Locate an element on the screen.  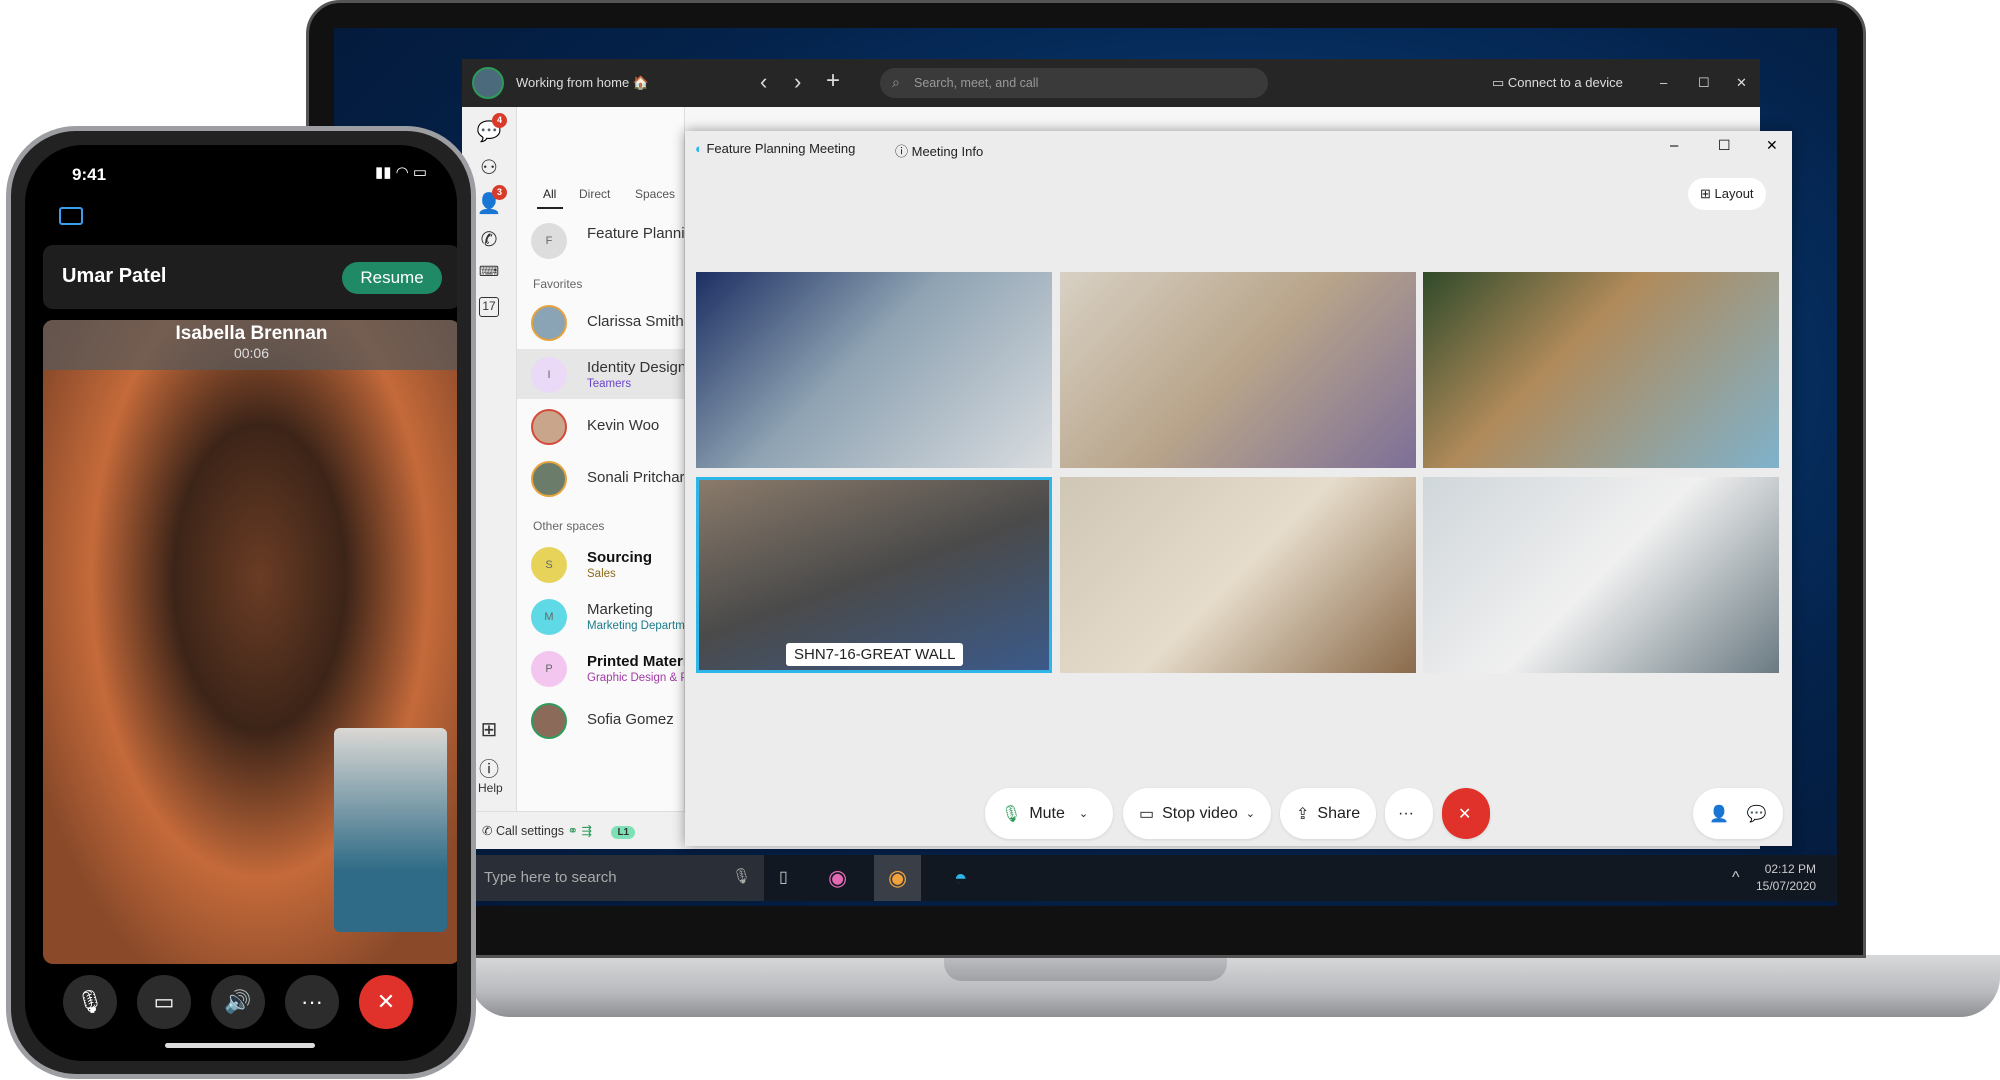
resume-button: Resume is located at coordinates (392, 278).